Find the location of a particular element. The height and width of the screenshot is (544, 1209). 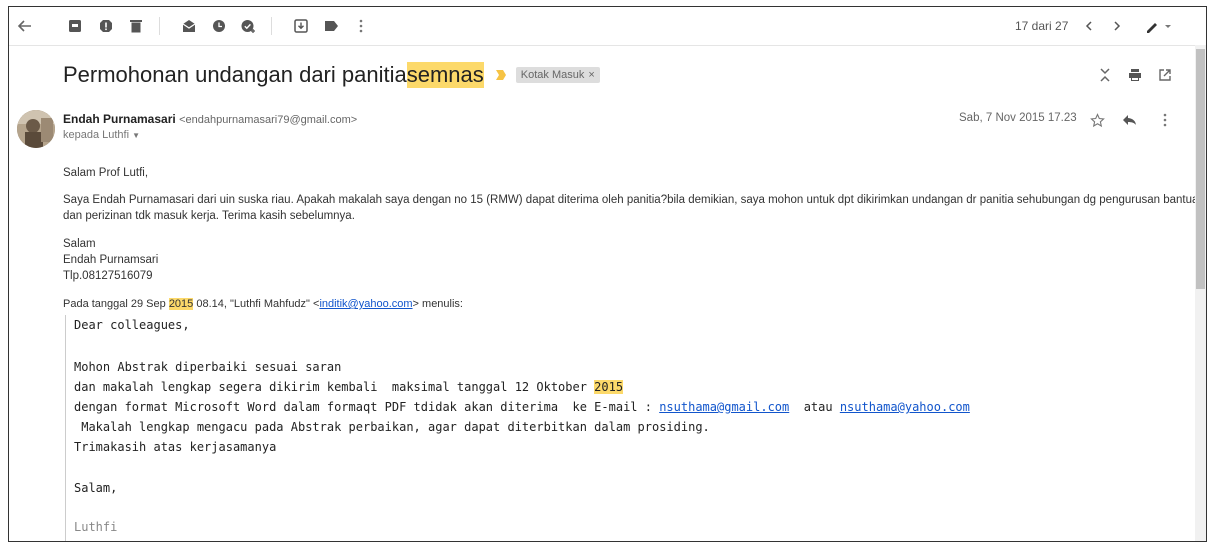

delete-icon is located at coordinates (136, 26).